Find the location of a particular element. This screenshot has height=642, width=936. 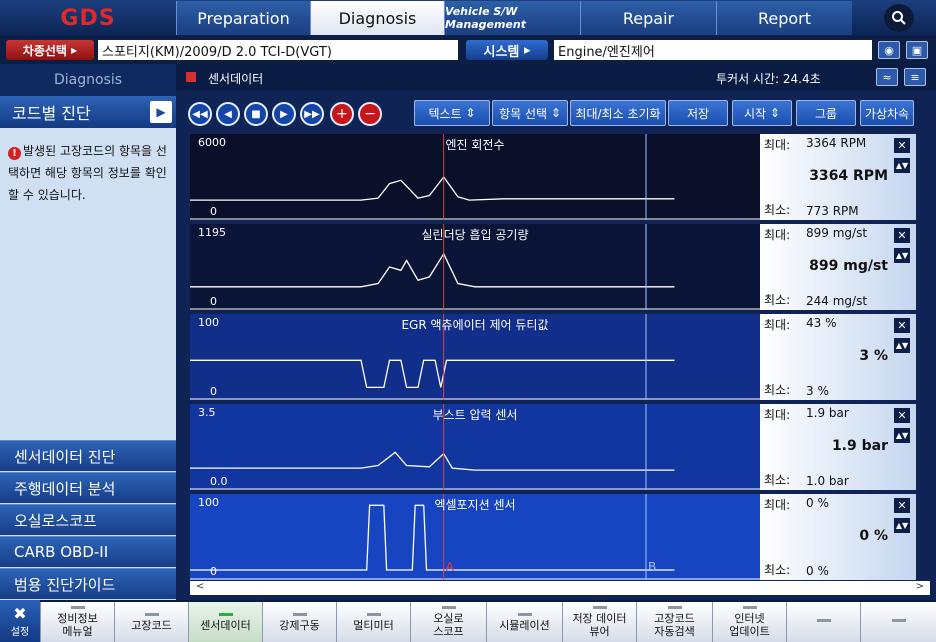

save-button: 저장 is located at coordinates (698, 113).